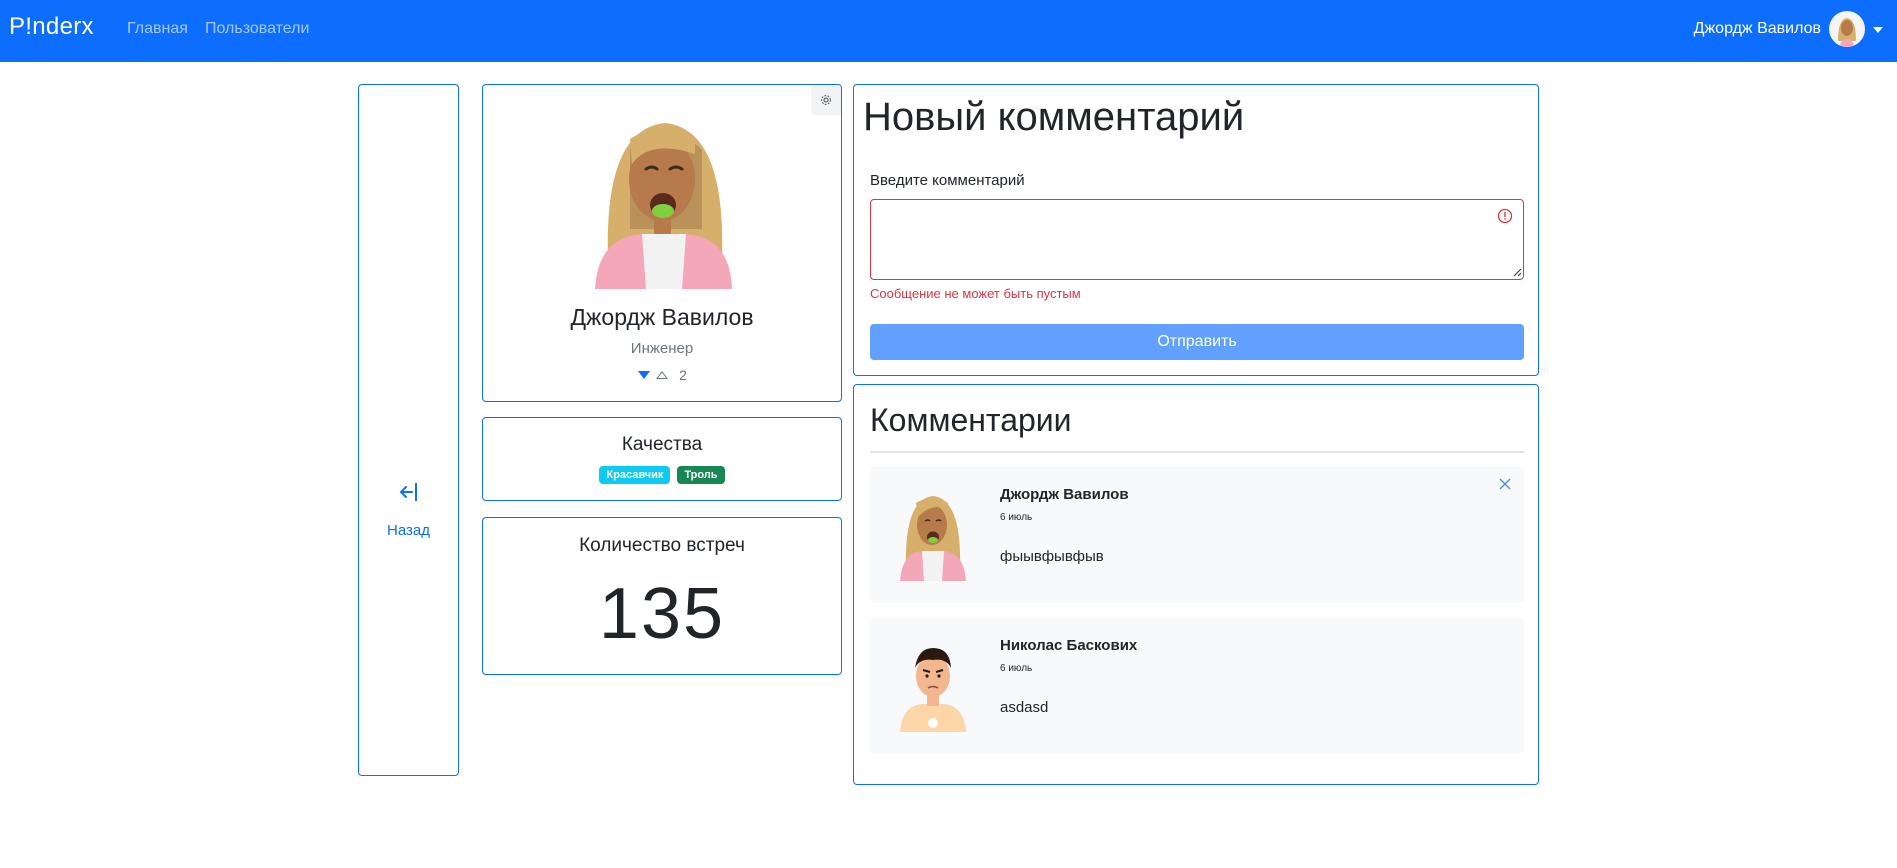  I want to click on resize-grip-icon, so click(1517, 272).